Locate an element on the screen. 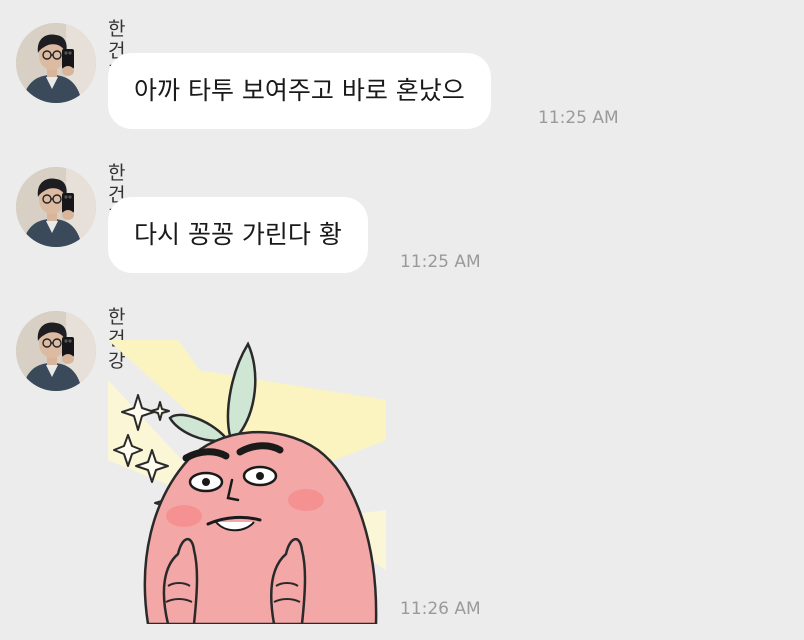 This screenshot has height=640, width=804. message-bubble: 다시 꽁꽁 가린다 황 is located at coordinates (238, 235).